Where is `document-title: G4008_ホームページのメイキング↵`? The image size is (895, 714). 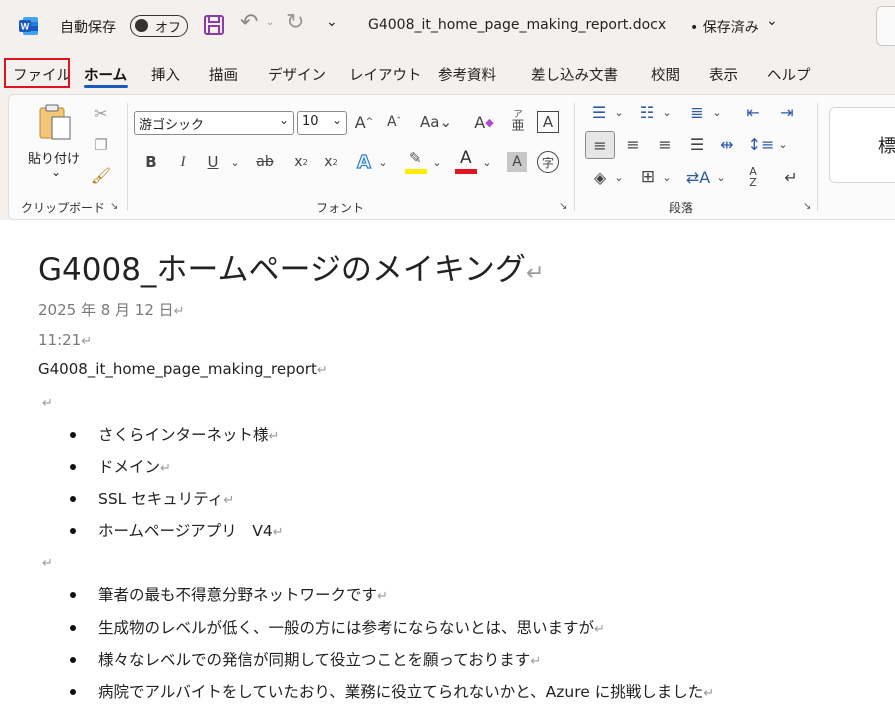 document-title: G4008_ホームページのメイキング↵ is located at coordinates (291, 266).